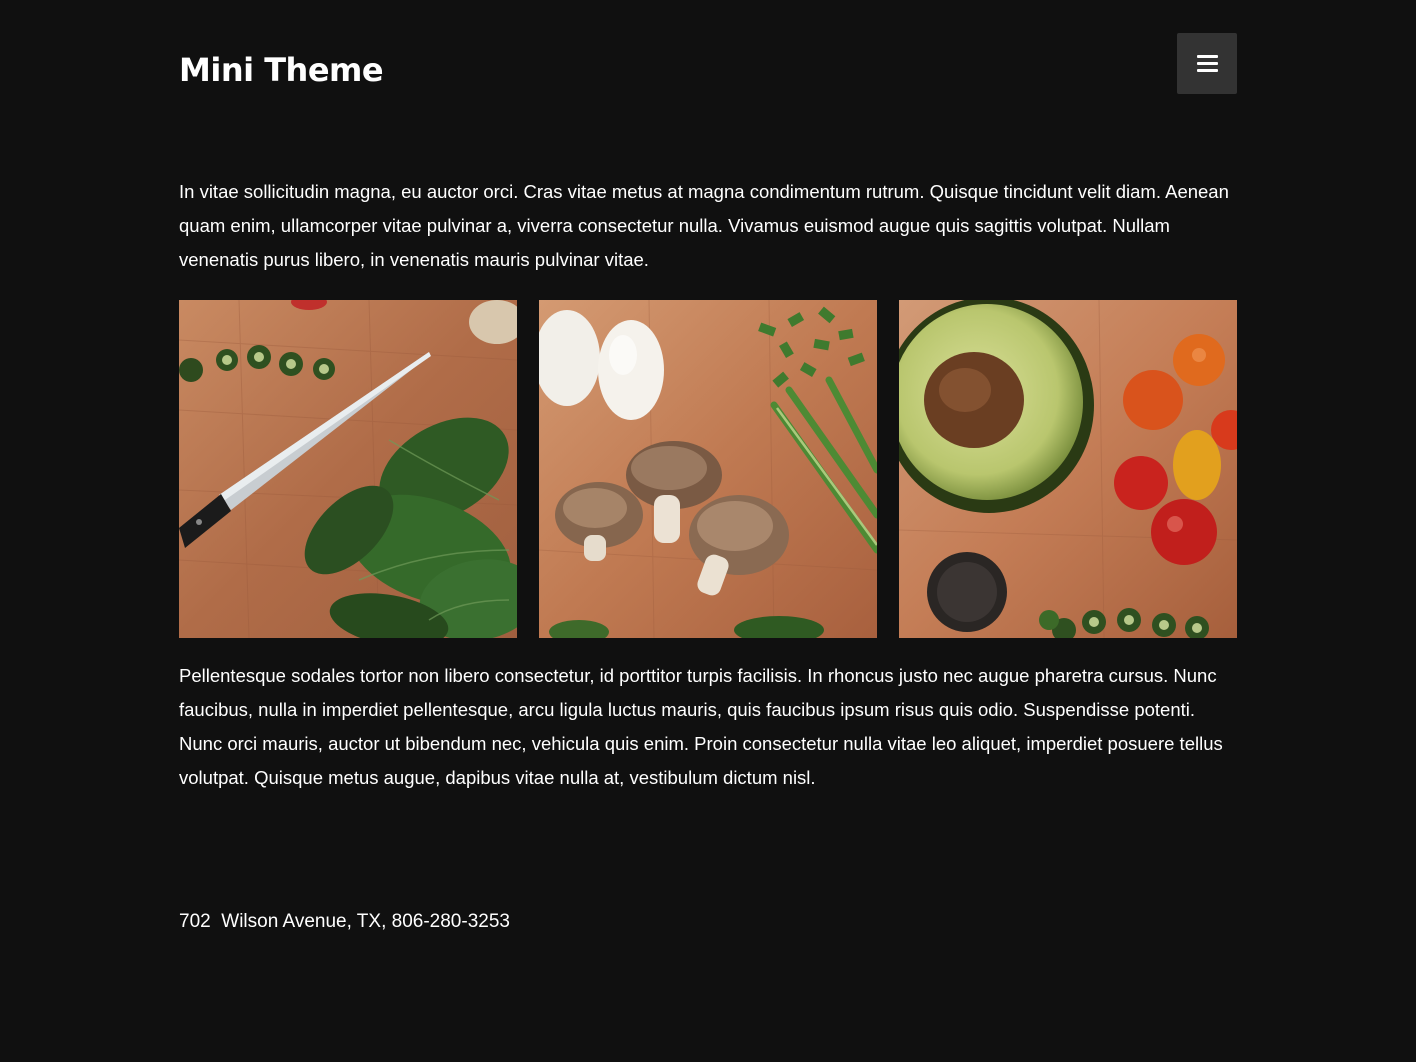 The width and height of the screenshot is (1416, 1062). Describe the element at coordinates (1068, 469) in the screenshot. I see `gallery-image-avocado-tomatoes` at that location.